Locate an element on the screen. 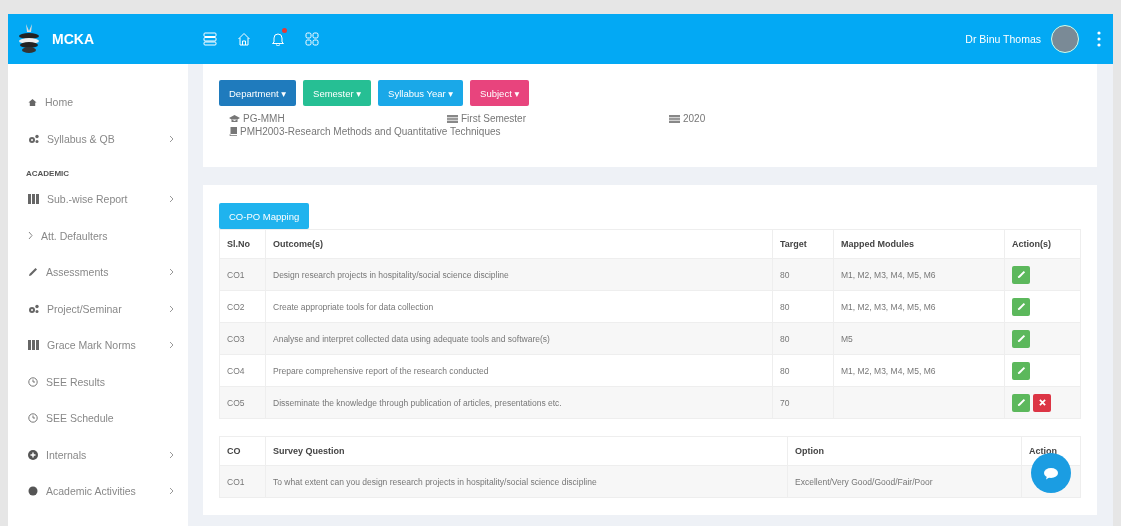 The width and height of the screenshot is (1121, 526). column-header: Mapped Modules is located at coordinates (877, 244).